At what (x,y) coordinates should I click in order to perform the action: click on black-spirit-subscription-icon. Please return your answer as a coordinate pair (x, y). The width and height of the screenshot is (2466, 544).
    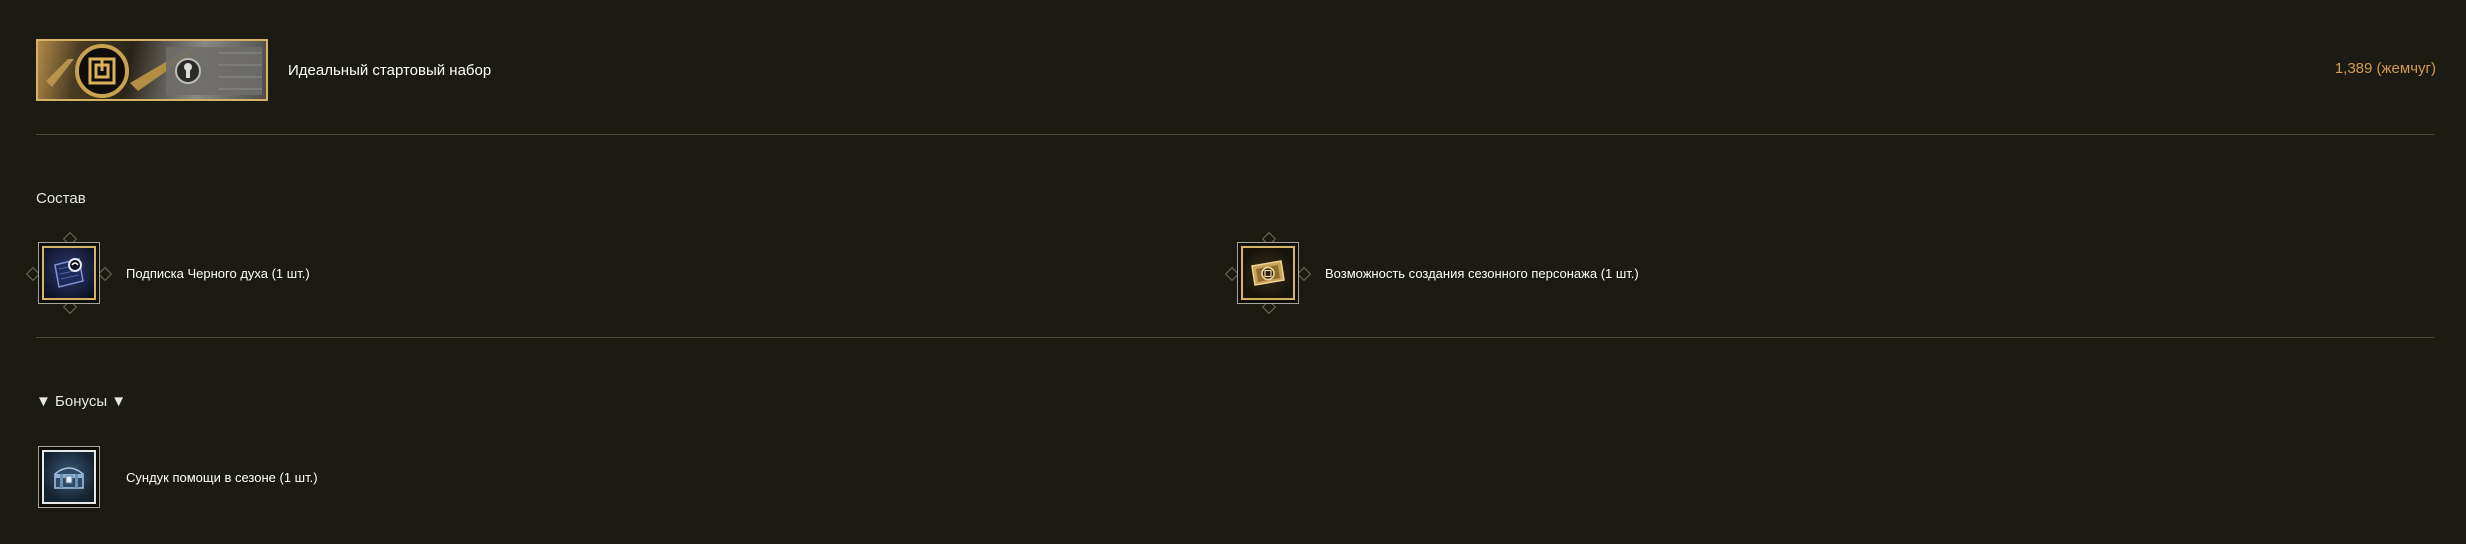
    Looking at the image, I should click on (69, 273).